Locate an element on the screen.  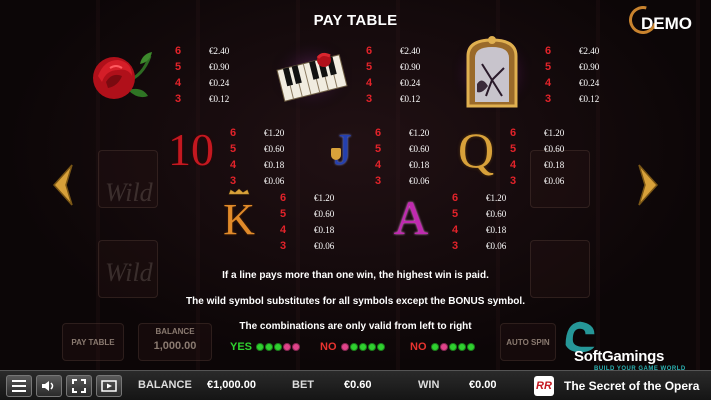
page-title: PAY TABLE is located at coordinates (355, 20).